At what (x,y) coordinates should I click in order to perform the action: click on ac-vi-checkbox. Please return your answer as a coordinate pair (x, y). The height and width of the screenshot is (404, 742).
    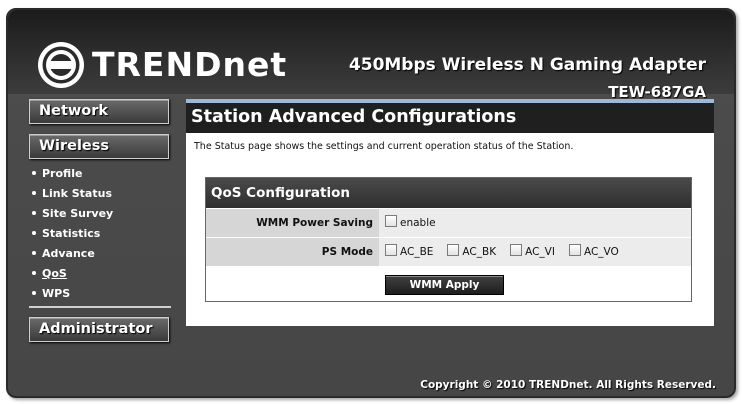
    Looking at the image, I should click on (516, 250).